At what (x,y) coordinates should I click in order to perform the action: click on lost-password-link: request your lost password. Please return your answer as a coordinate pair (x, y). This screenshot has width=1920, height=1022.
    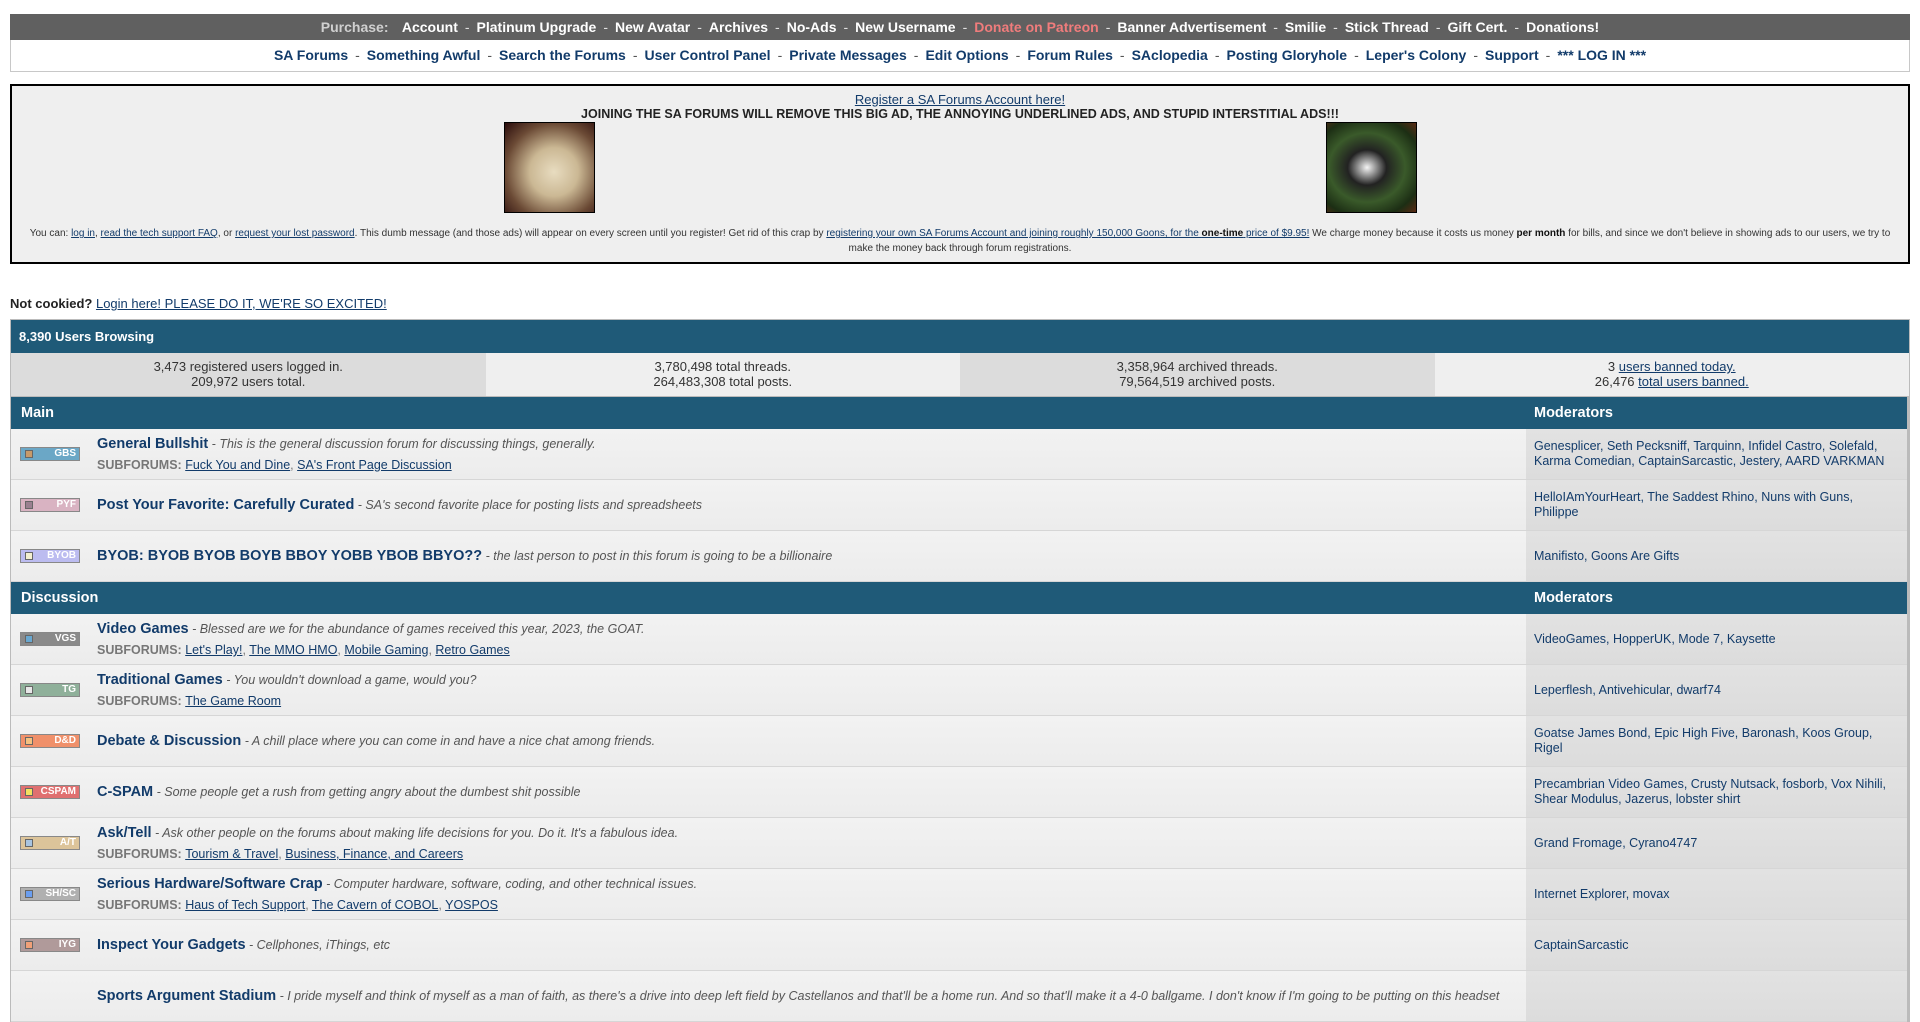
    Looking at the image, I should click on (295, 233).